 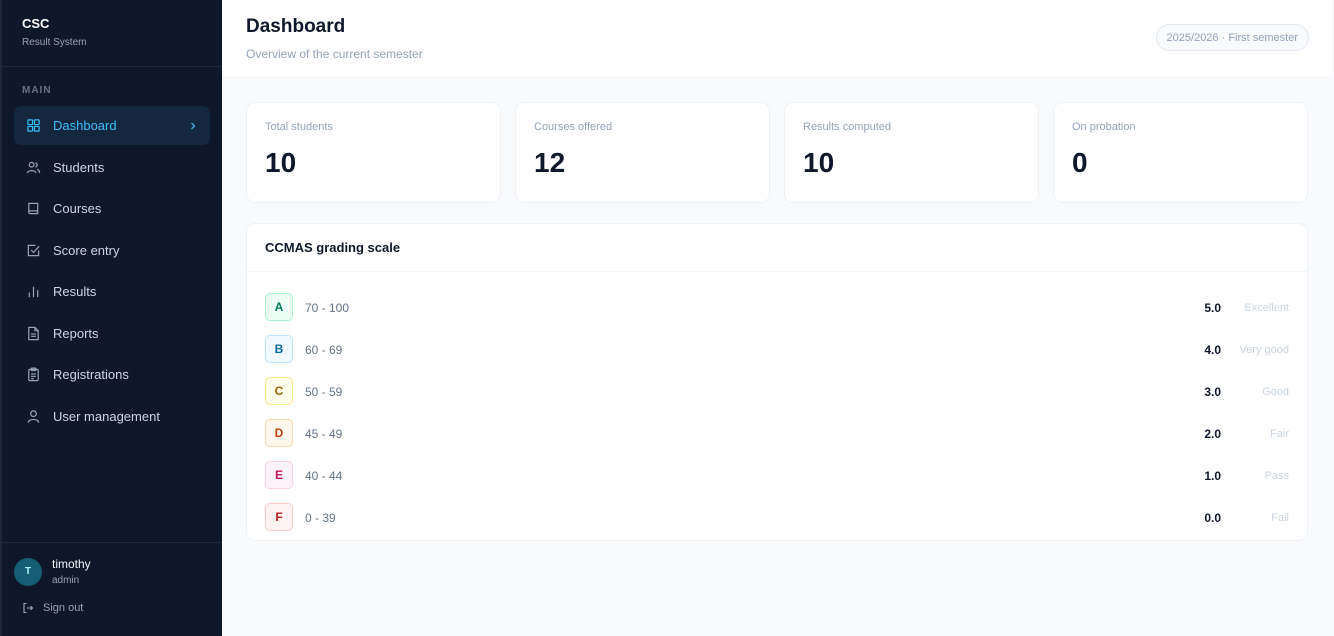 What do you see at coordinates (279, 349) in the screenshot?
I see `grade-badge: B` at bounding box center [279, 349].